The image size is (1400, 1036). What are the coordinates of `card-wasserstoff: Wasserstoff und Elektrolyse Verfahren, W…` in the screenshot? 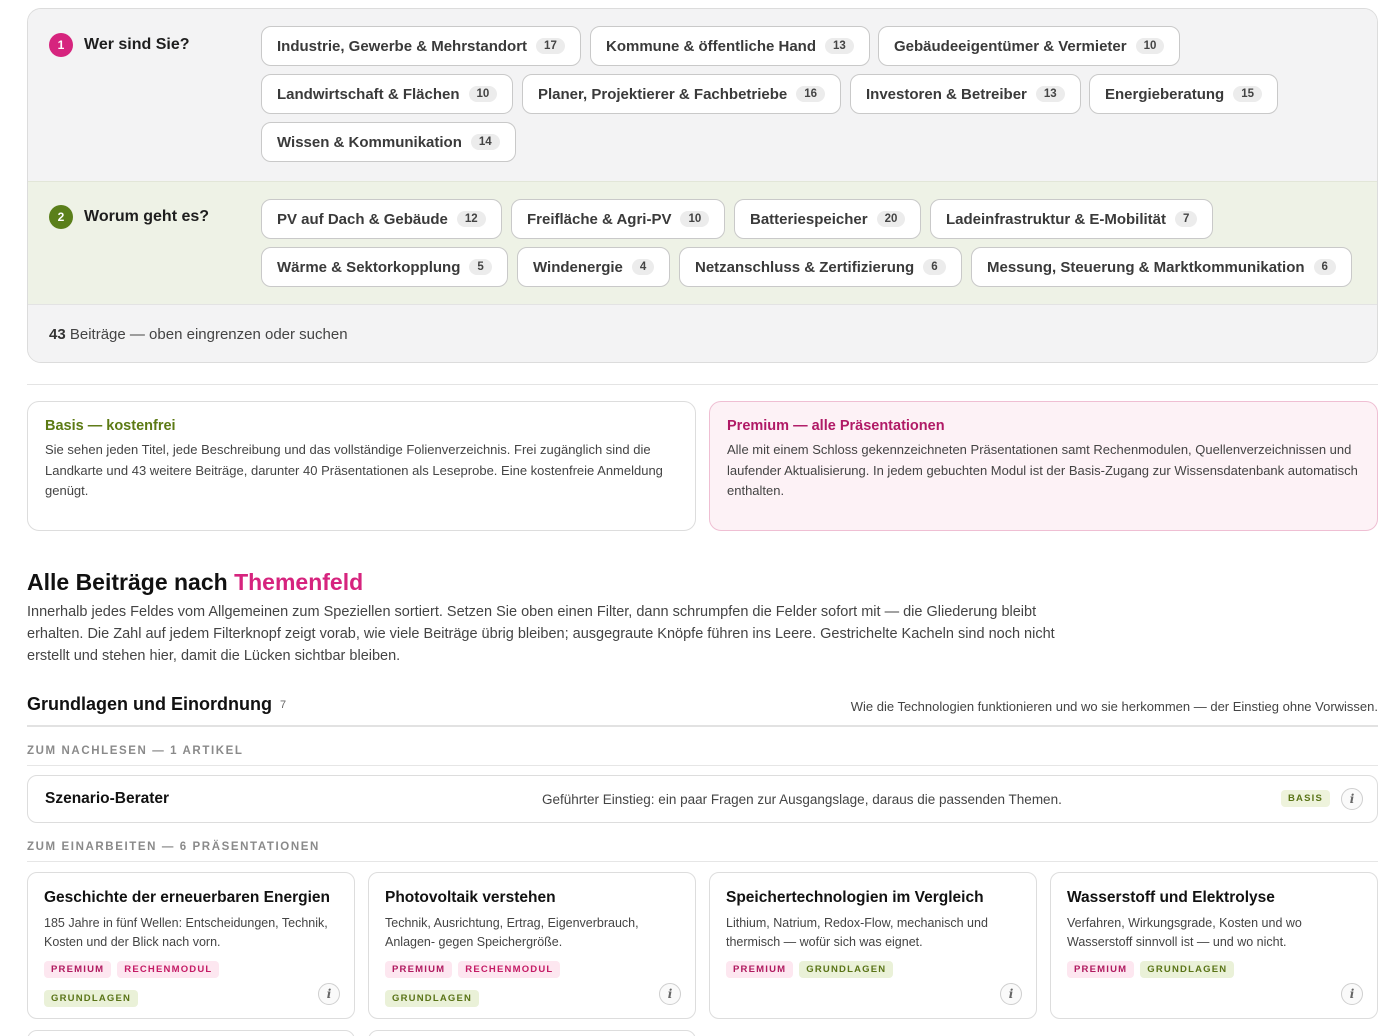 It's located at (1214, 945).